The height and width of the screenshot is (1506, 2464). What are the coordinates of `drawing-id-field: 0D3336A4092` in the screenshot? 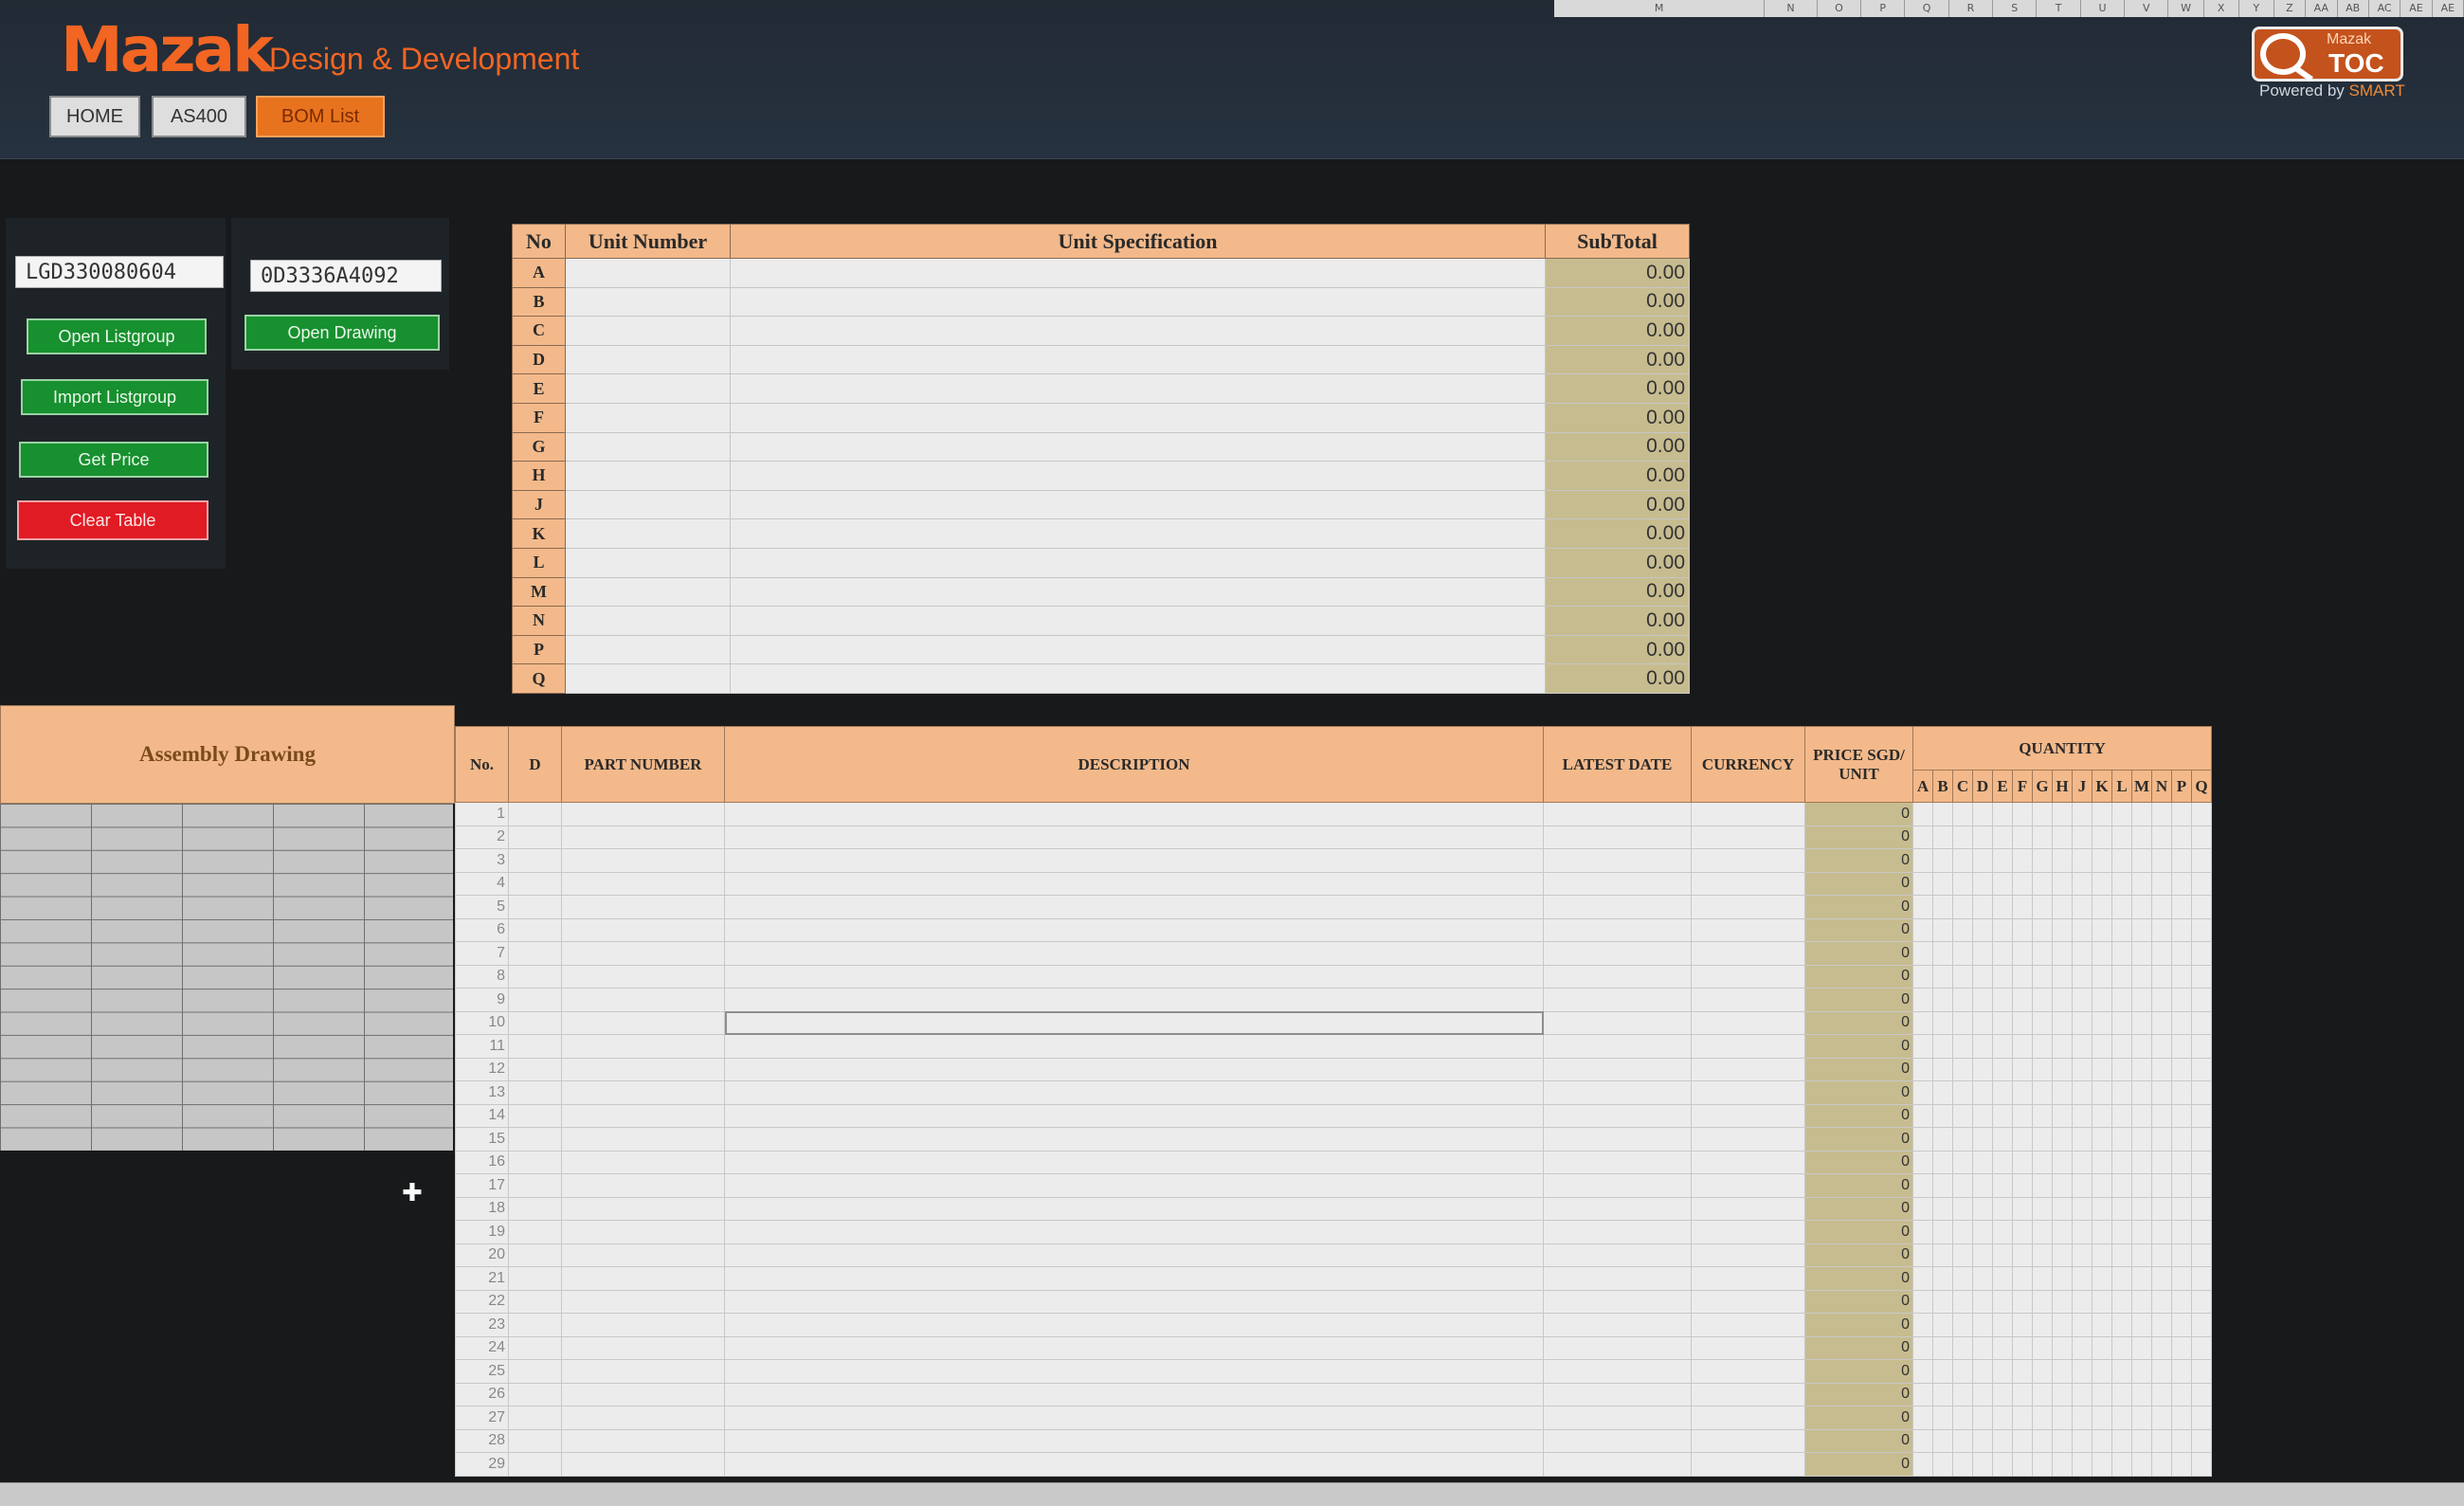 It's located at (346, 276).